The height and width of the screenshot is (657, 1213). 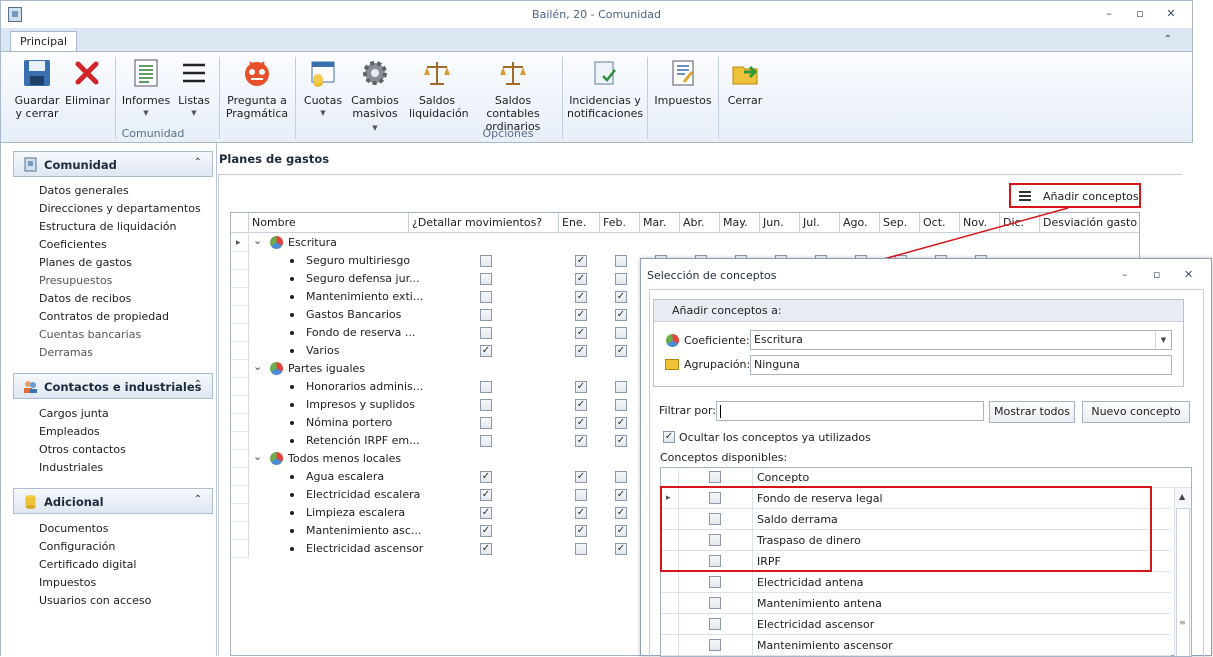 I want to click on sidebar-item: Cargos junta, so click(x=74, y=413).